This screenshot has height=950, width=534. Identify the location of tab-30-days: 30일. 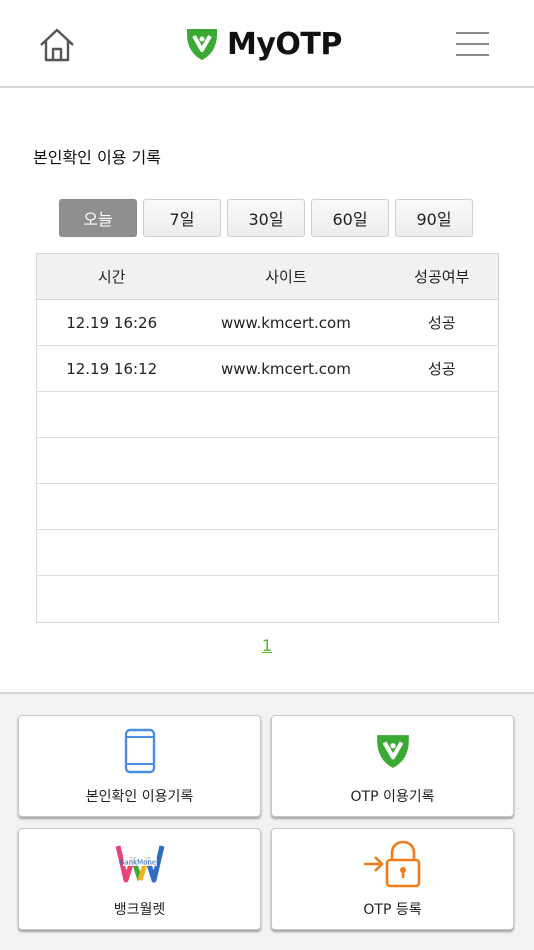
(266, 218).